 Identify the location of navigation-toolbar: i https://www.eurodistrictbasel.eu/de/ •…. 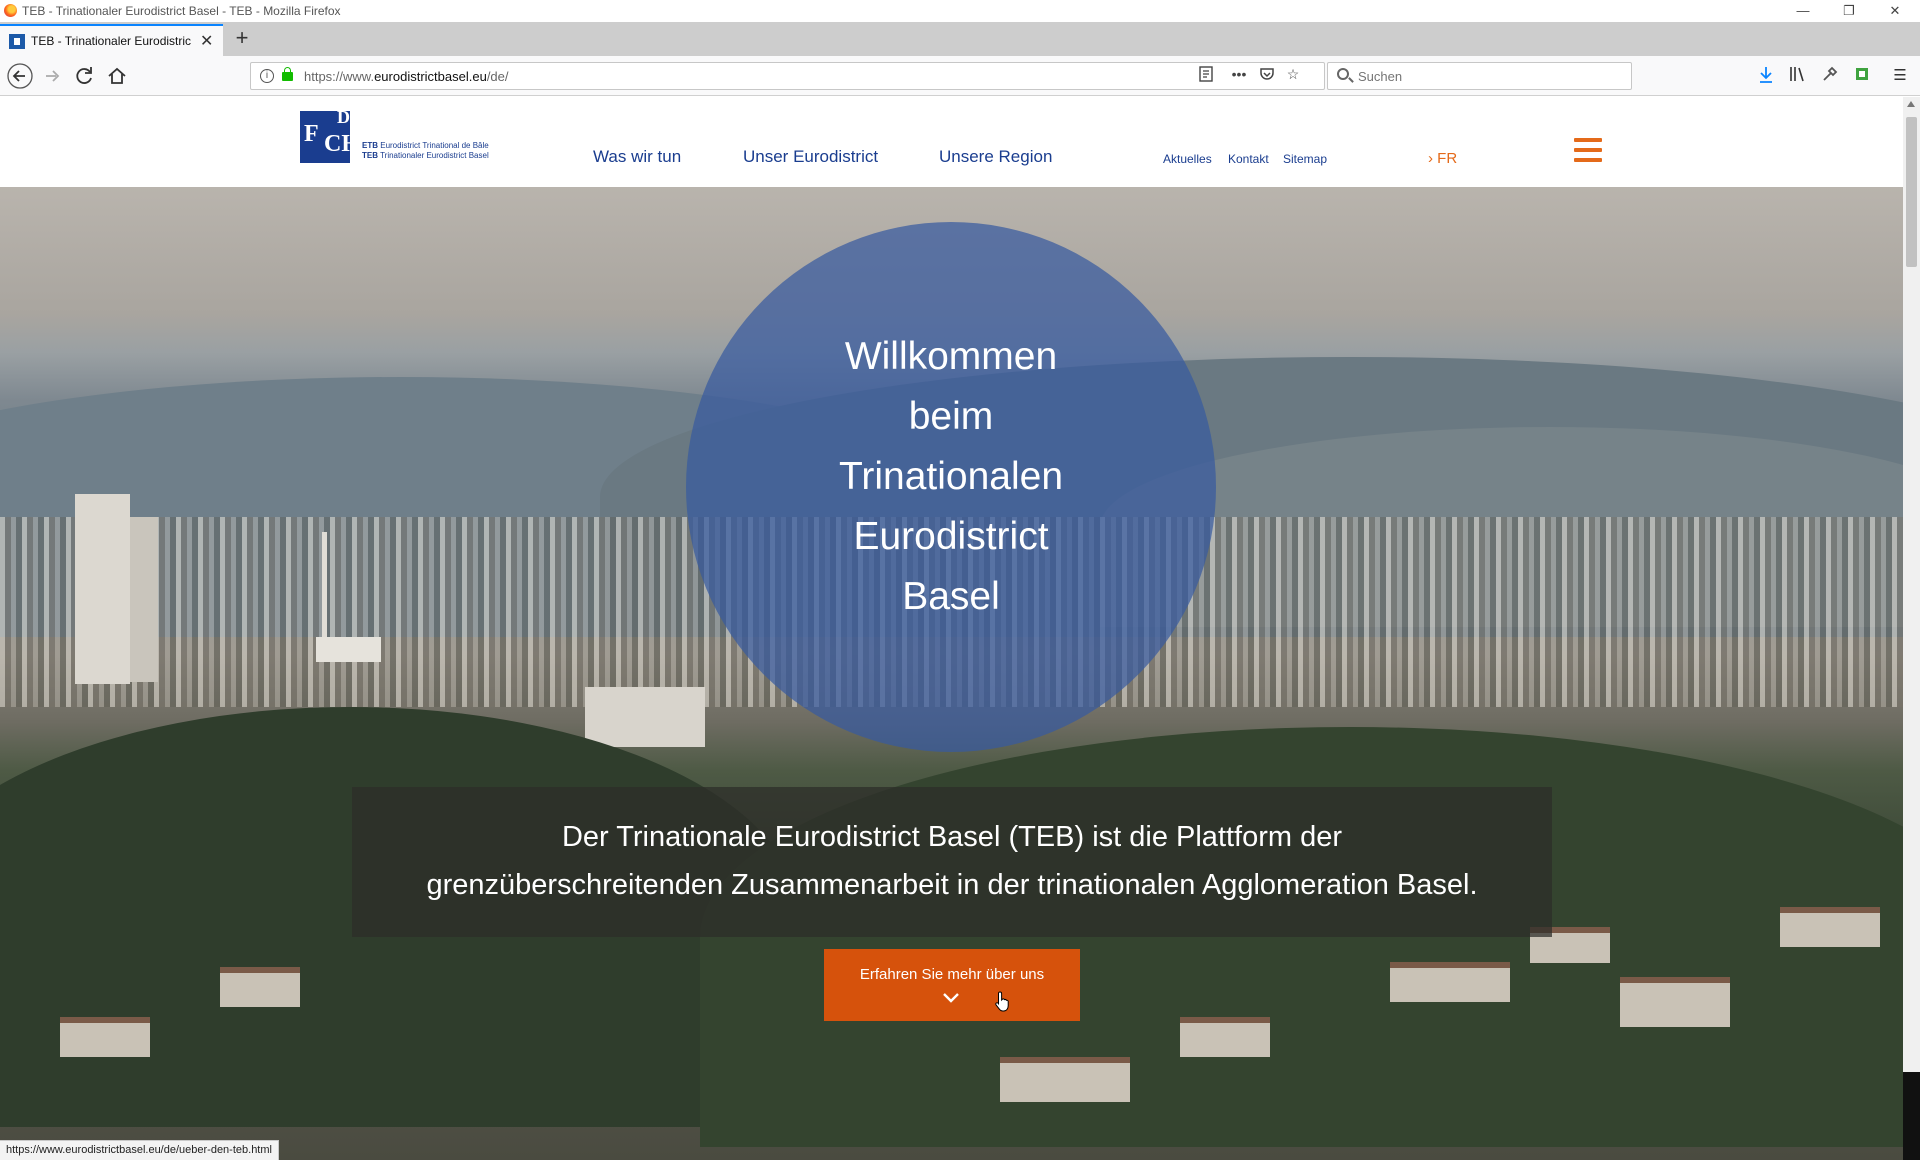
(960, 76).